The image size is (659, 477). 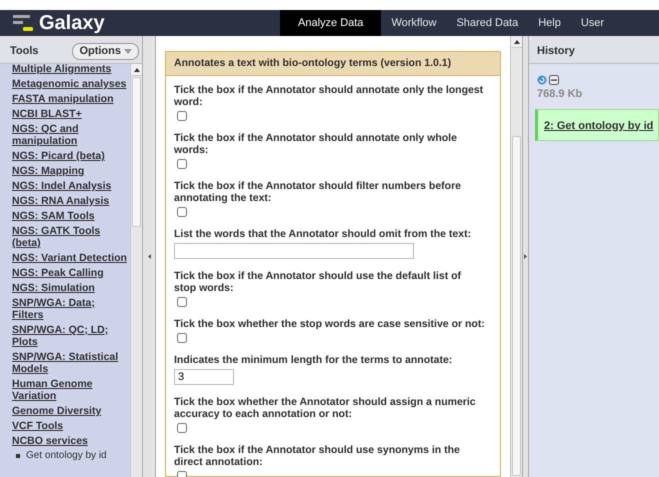 What do you see at coordinates (413, 23) in the screenshot?
I see `nav-tab: Workflow` at bounding box center [413, 23].